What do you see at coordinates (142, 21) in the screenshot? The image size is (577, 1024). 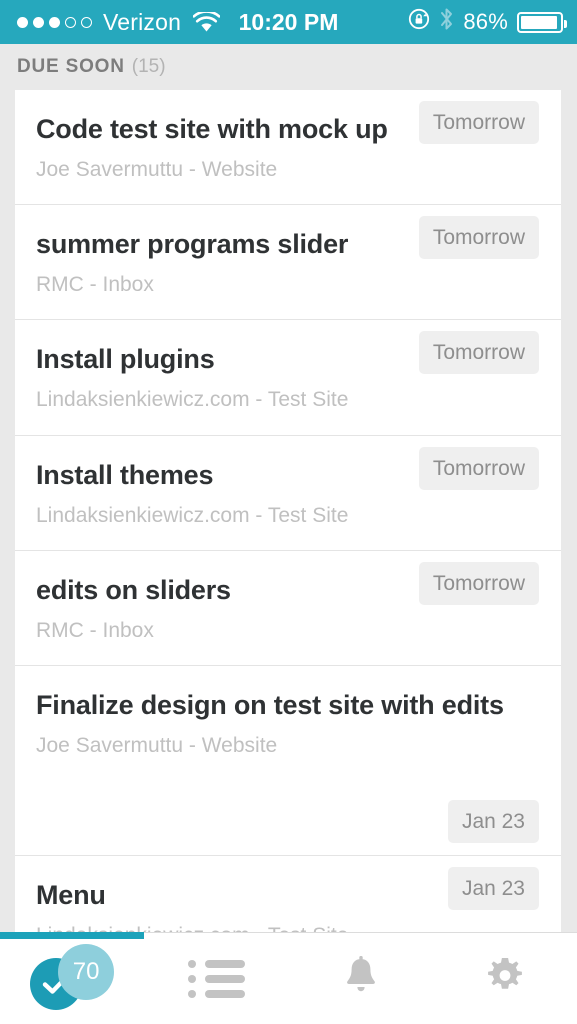 I see `carrier-label: Verizon` at bounding box center [142, 21].